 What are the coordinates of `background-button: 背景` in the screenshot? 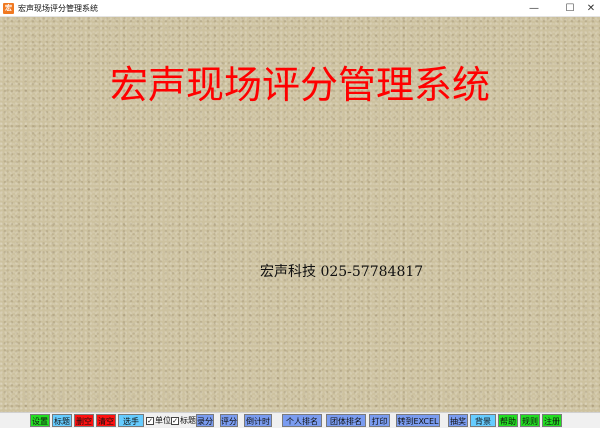 It's located at (483, 420).